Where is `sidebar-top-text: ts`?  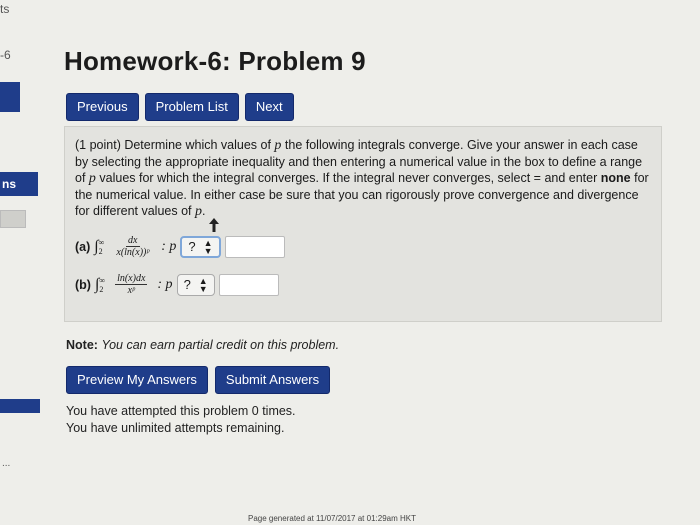
sidebar-top-text: ts is located at coordinates (5, 9).